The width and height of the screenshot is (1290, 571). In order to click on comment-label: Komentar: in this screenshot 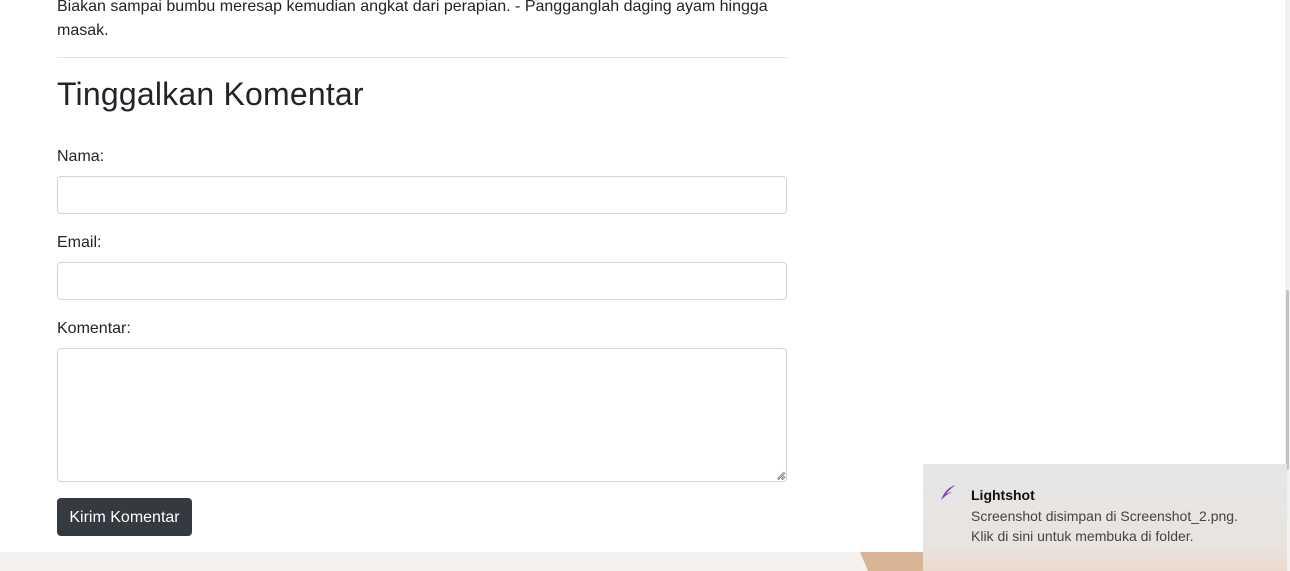, I will do `click(94, 328)`.